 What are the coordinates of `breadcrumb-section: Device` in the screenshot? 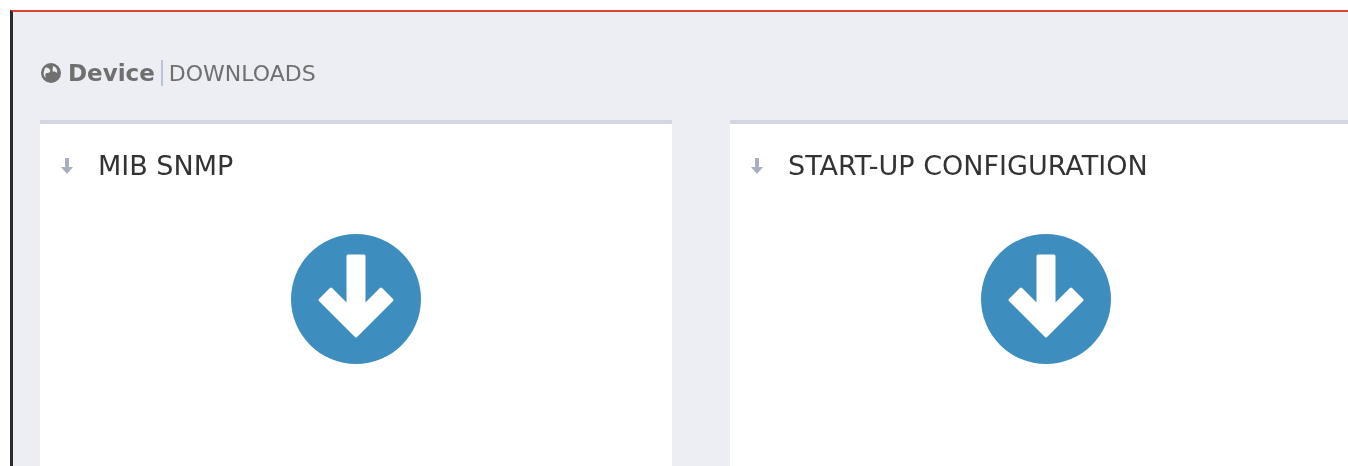 It's located at (111, 73).